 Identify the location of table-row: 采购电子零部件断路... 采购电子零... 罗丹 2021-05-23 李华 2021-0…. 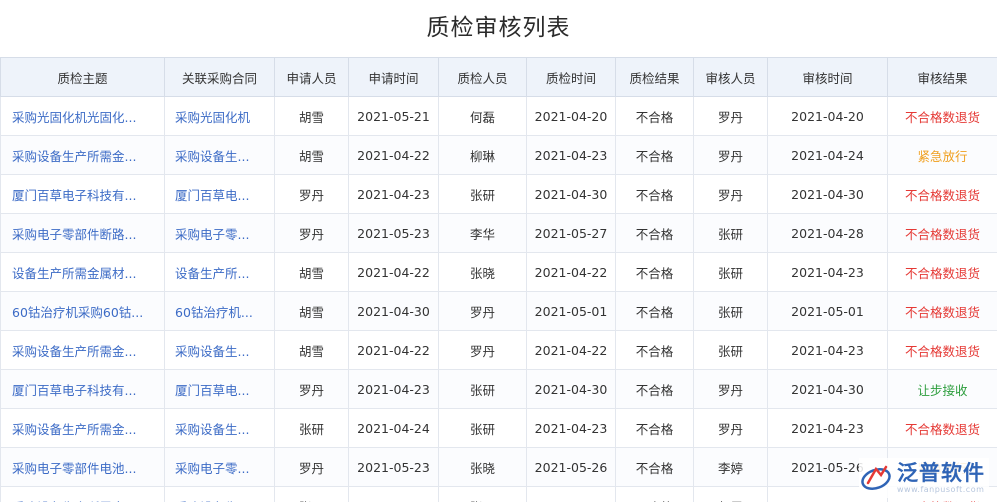
(498, 233).